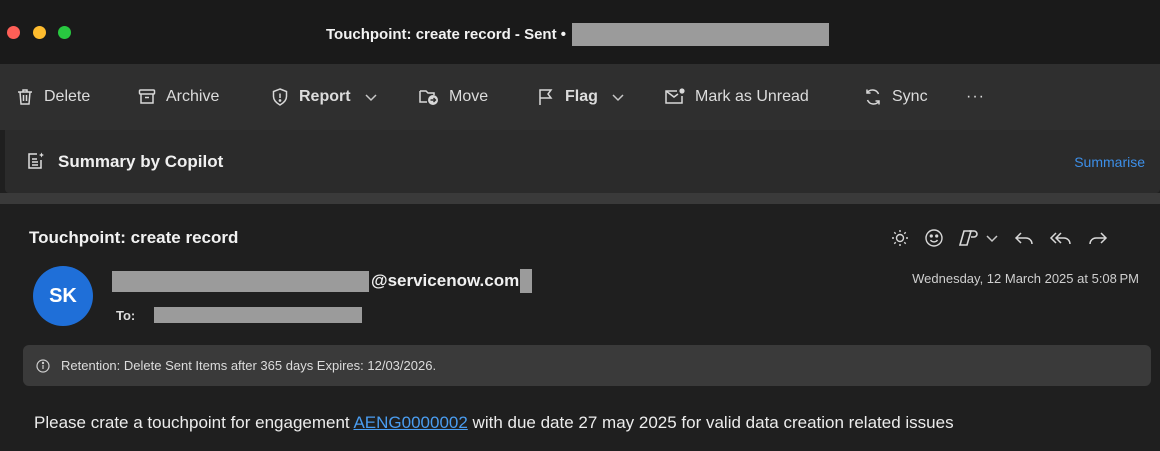  I want to click on reply-button, so click(1024, 238).